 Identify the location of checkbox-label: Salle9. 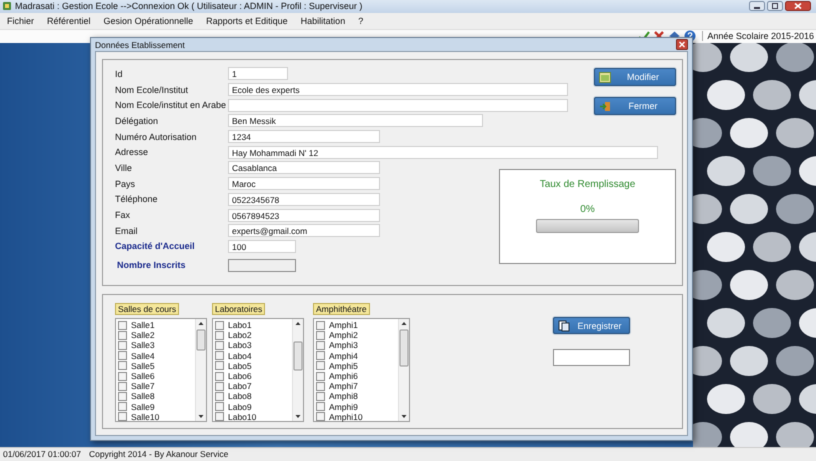
(143, 407).